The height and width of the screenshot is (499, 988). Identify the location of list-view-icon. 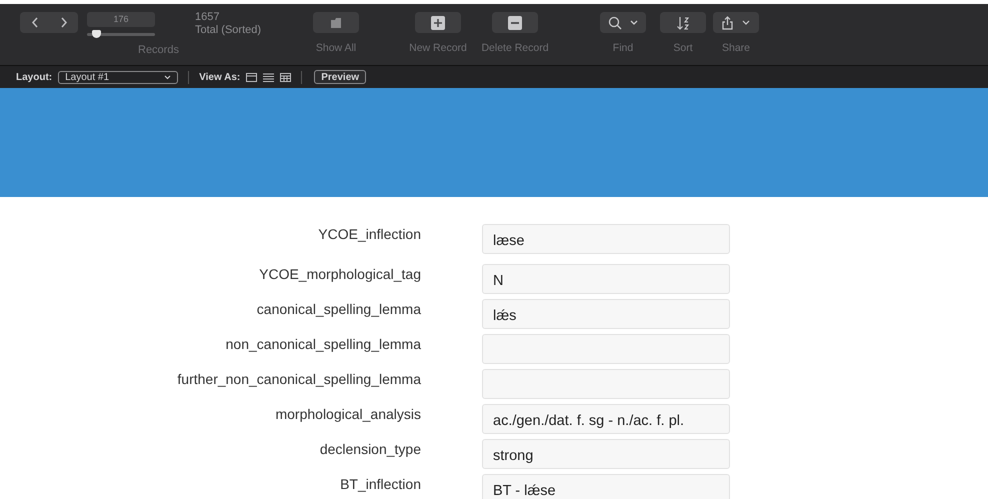
(268, 77).